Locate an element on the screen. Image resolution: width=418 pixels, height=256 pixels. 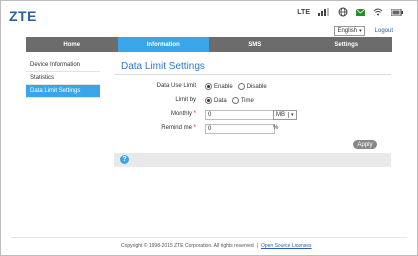
language-row: English ▾ Logout is located at coordinates (363, 31).